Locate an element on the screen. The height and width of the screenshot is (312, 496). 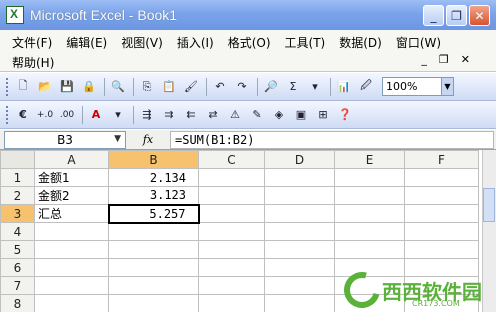
cell-f2 is located at coordinates (441, 195).